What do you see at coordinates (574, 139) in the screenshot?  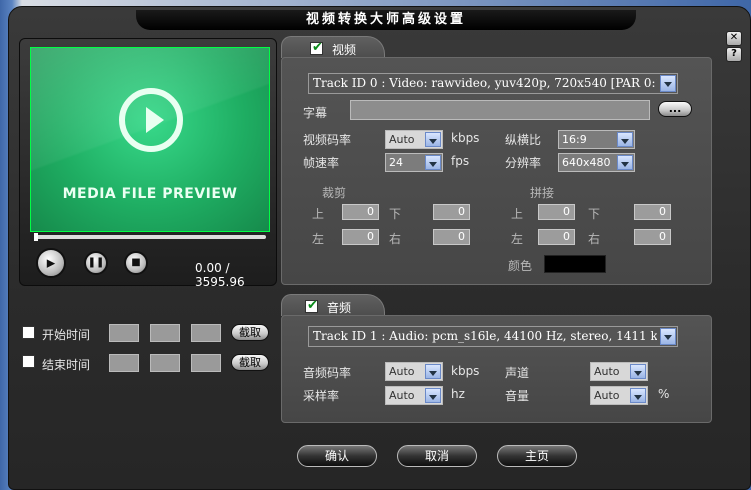 I see `aspect-ratio-value: 16:9` at bounding box center [574, 139].